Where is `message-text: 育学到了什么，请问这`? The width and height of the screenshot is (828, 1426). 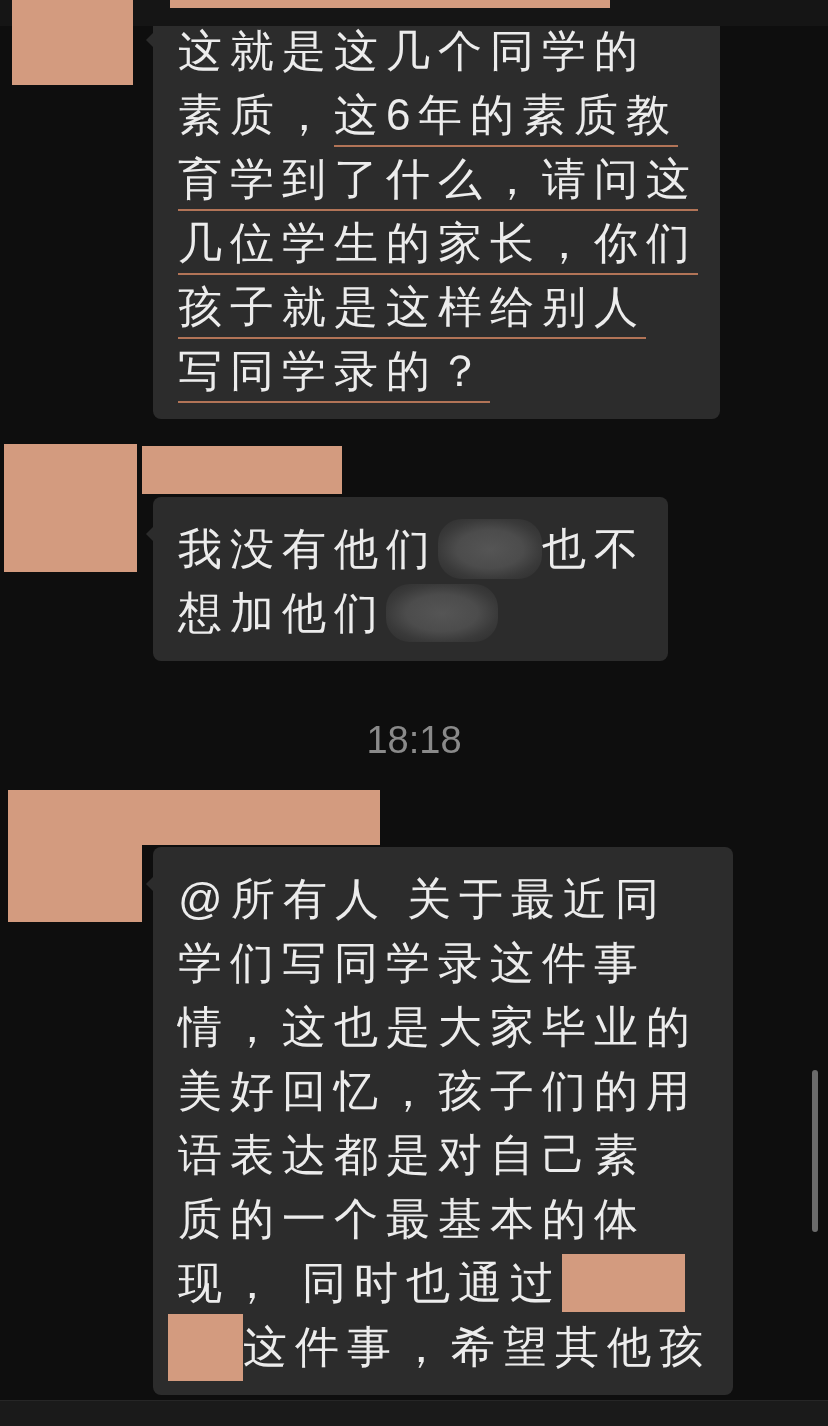 message-text: 育学到了什么，请问这 is located at coordinates (438, 180).